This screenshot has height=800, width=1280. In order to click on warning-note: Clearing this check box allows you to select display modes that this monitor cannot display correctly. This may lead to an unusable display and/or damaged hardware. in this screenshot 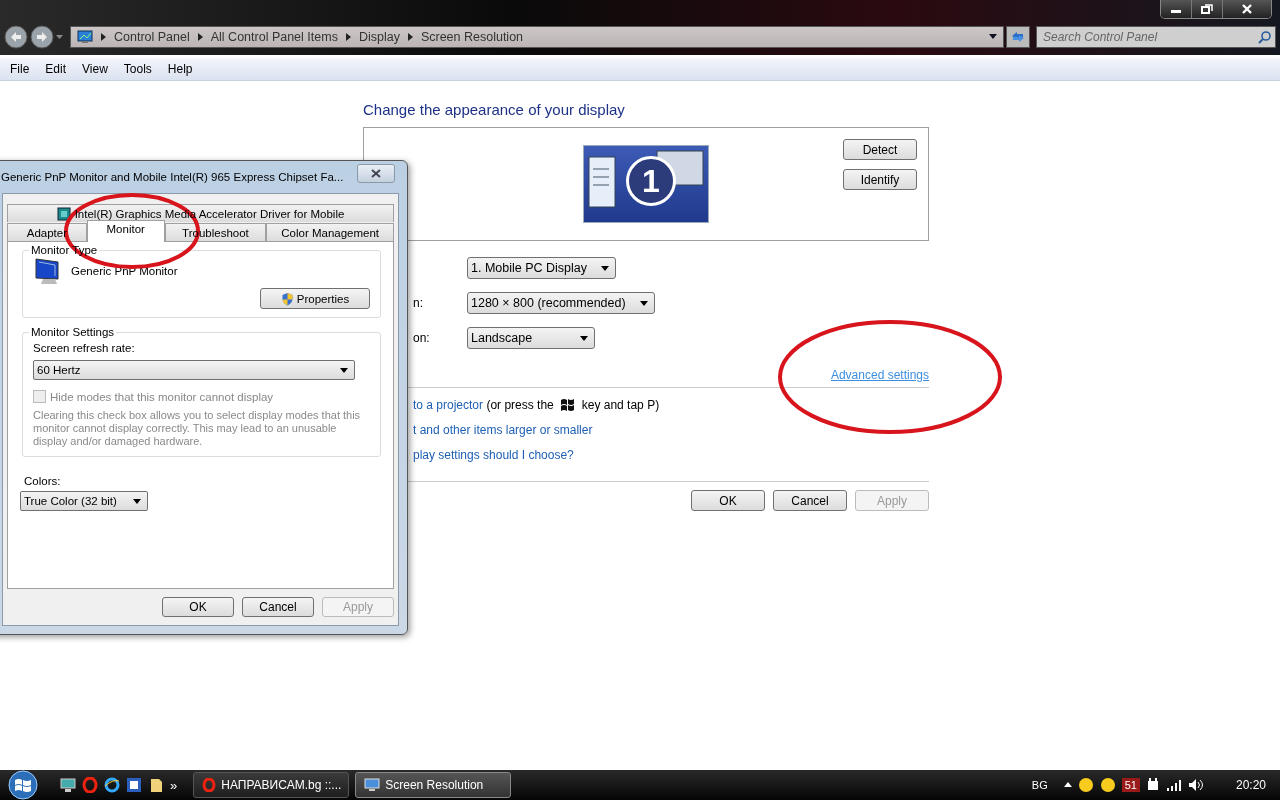, I will do `click(197, 428)`.